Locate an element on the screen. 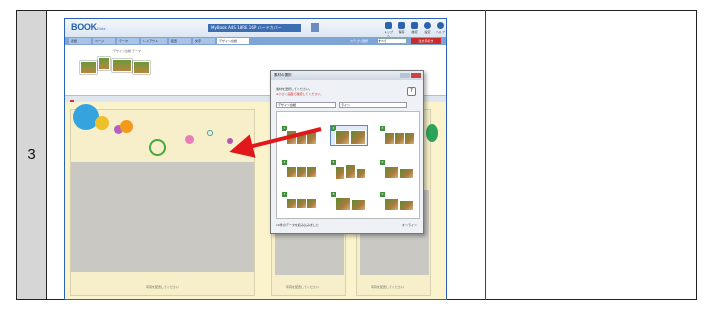  drag-arrow-icon is located at coordinates (275, 142).